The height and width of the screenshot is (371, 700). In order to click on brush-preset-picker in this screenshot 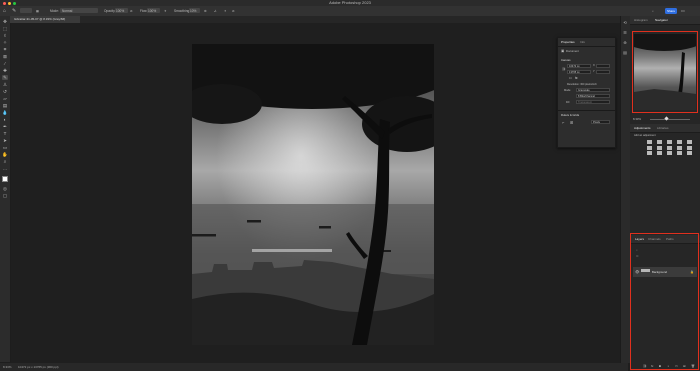, I will do `click(26, 10)`.